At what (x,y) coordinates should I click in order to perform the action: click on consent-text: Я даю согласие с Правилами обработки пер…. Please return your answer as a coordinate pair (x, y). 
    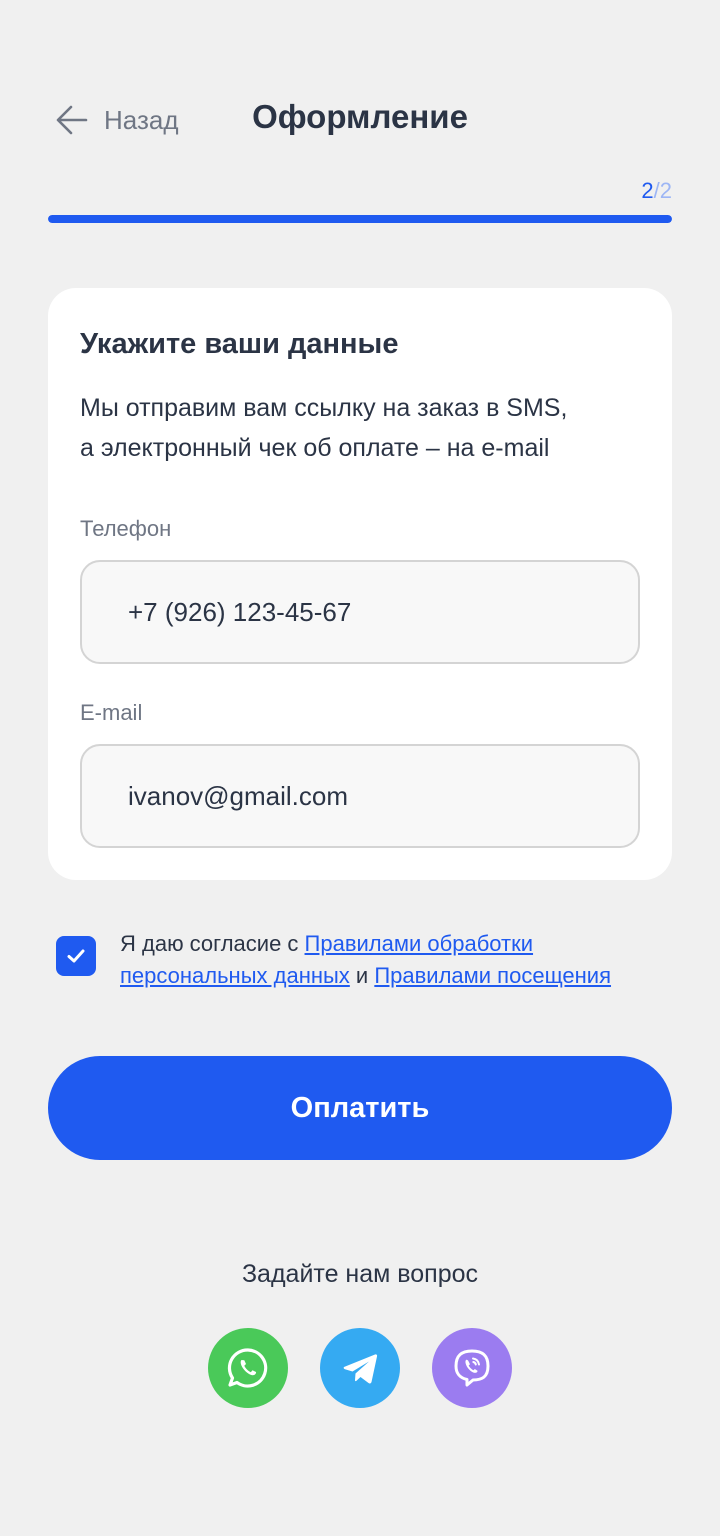
    Looking at the image, I should click on (400, 960).